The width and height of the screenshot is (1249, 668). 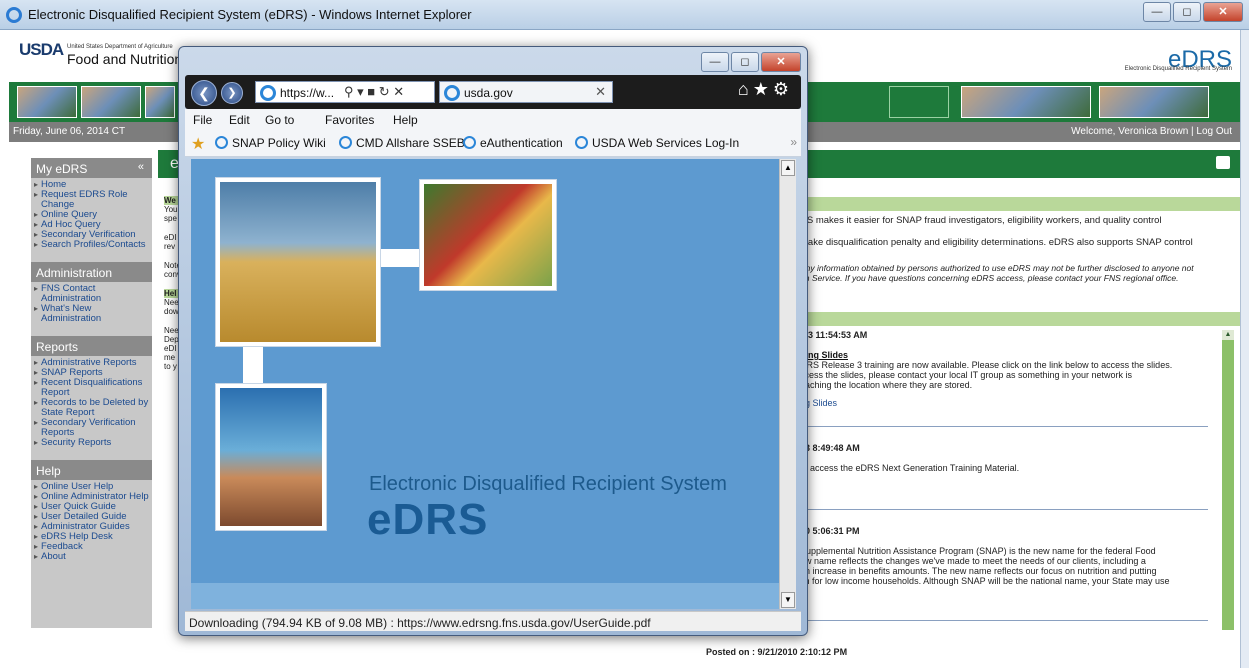 I want to click on favorites-star-icon: ★, so click(x=198, y=144).